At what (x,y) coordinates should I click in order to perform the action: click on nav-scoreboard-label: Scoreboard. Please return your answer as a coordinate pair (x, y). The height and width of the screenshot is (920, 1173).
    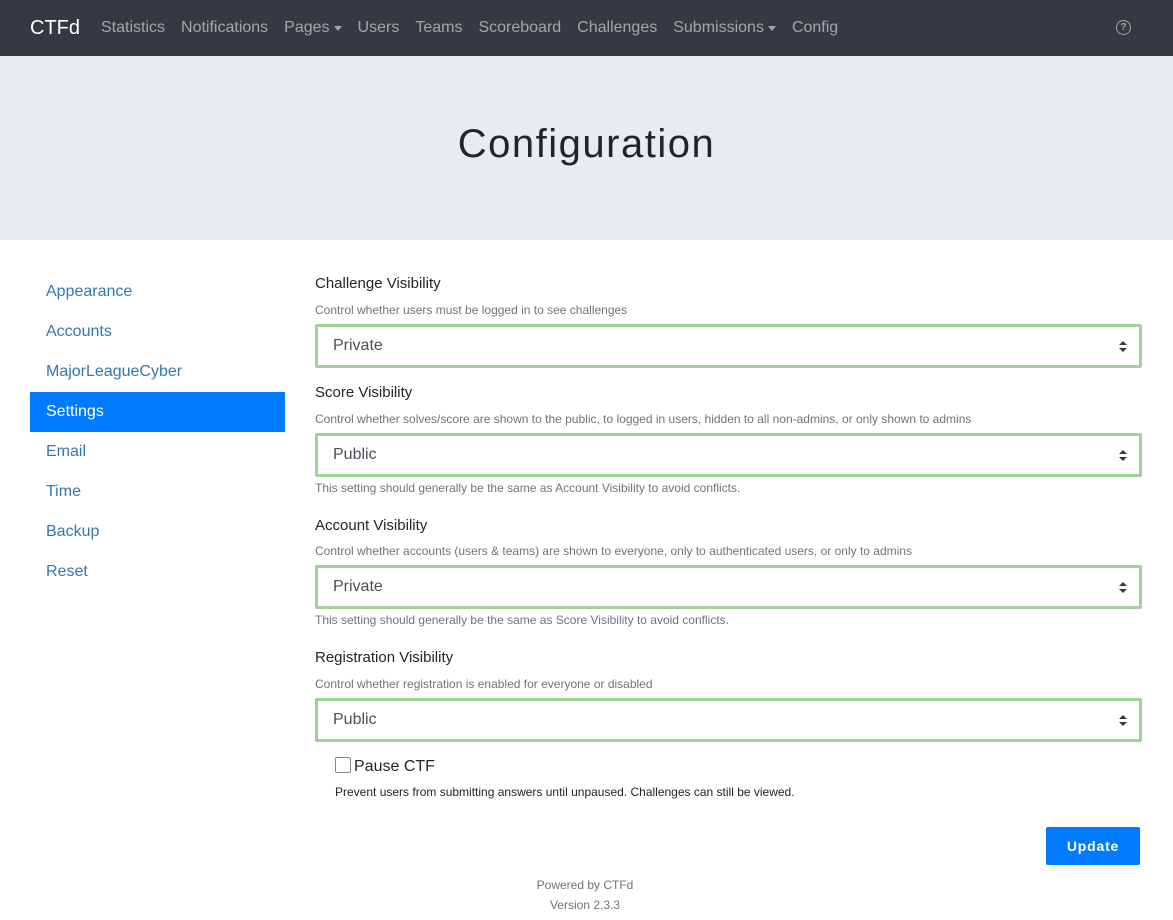
    Looking at the image, I should click on (520, 27).